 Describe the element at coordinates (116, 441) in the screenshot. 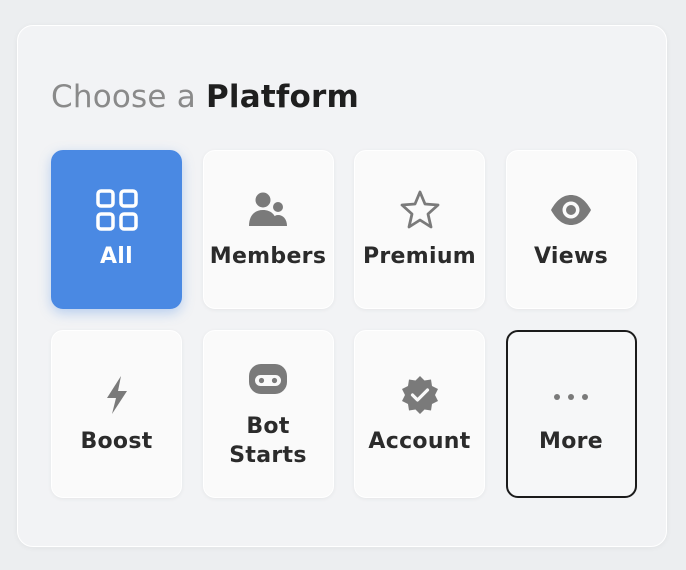

I see `tile-label: Boost` at that location.